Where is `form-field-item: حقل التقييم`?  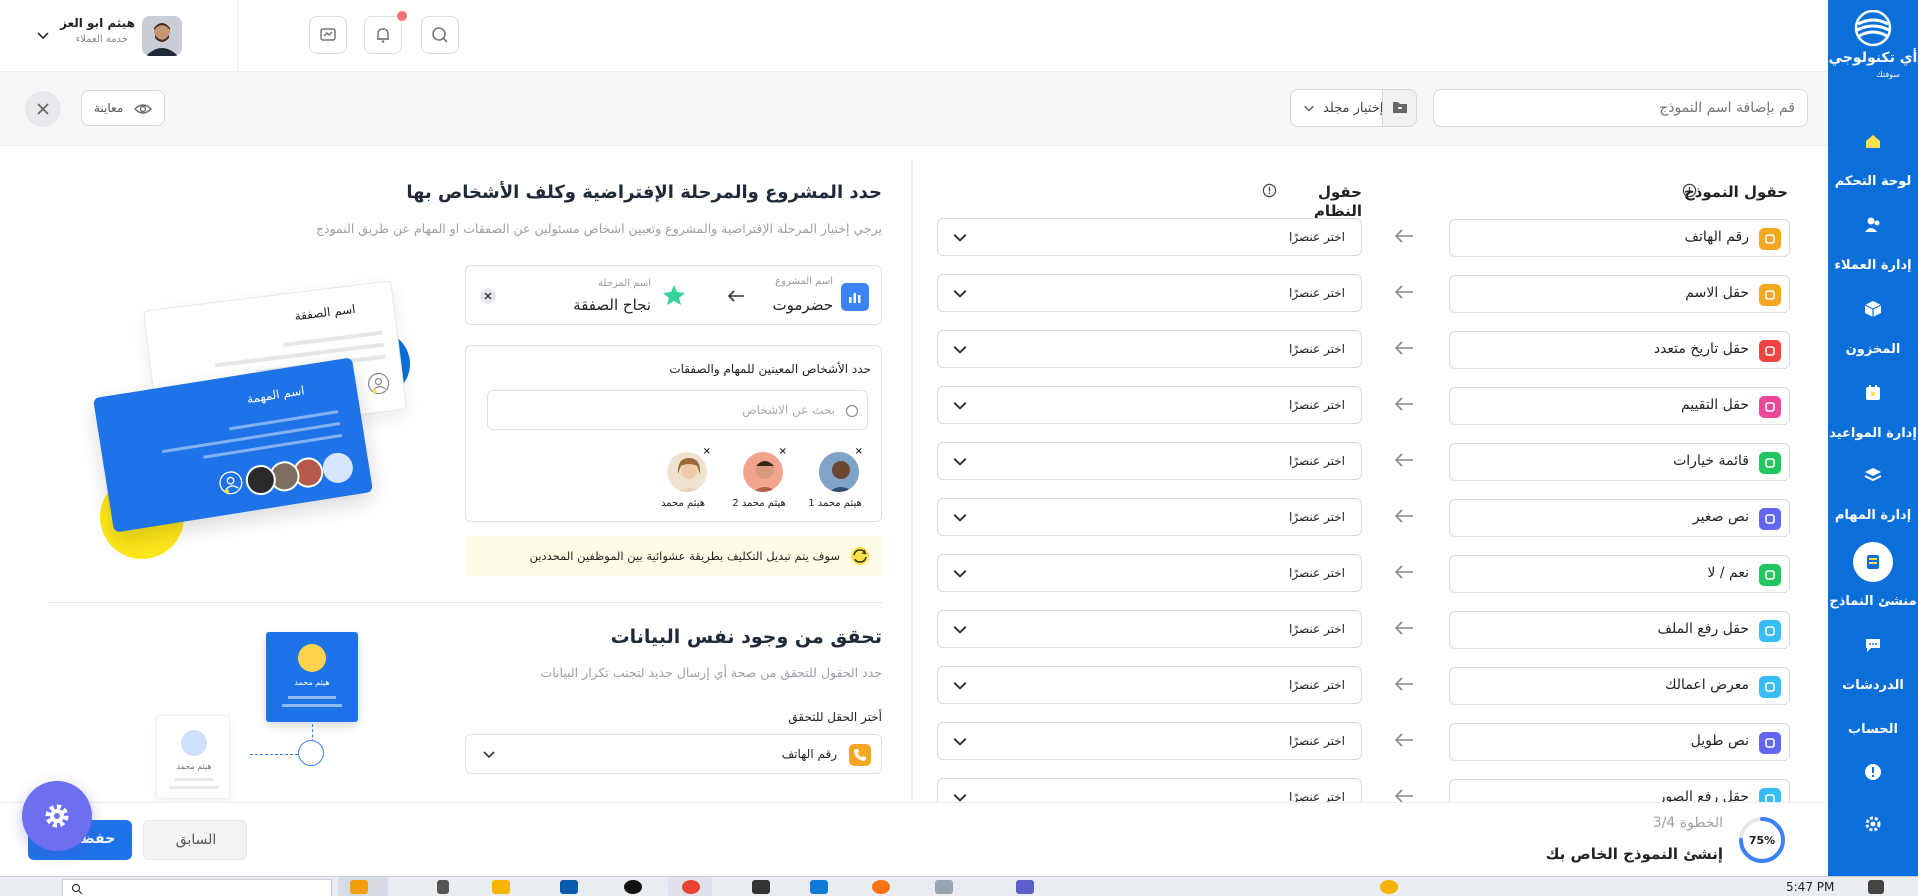 form-field-item: حقل التقييم is located at coordinates (1619, 406).